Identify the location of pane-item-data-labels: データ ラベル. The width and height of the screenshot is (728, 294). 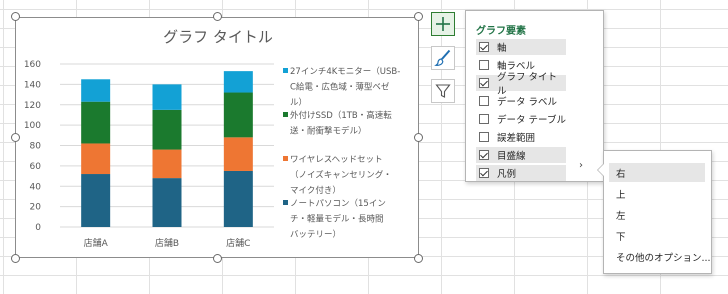
(521, 101).